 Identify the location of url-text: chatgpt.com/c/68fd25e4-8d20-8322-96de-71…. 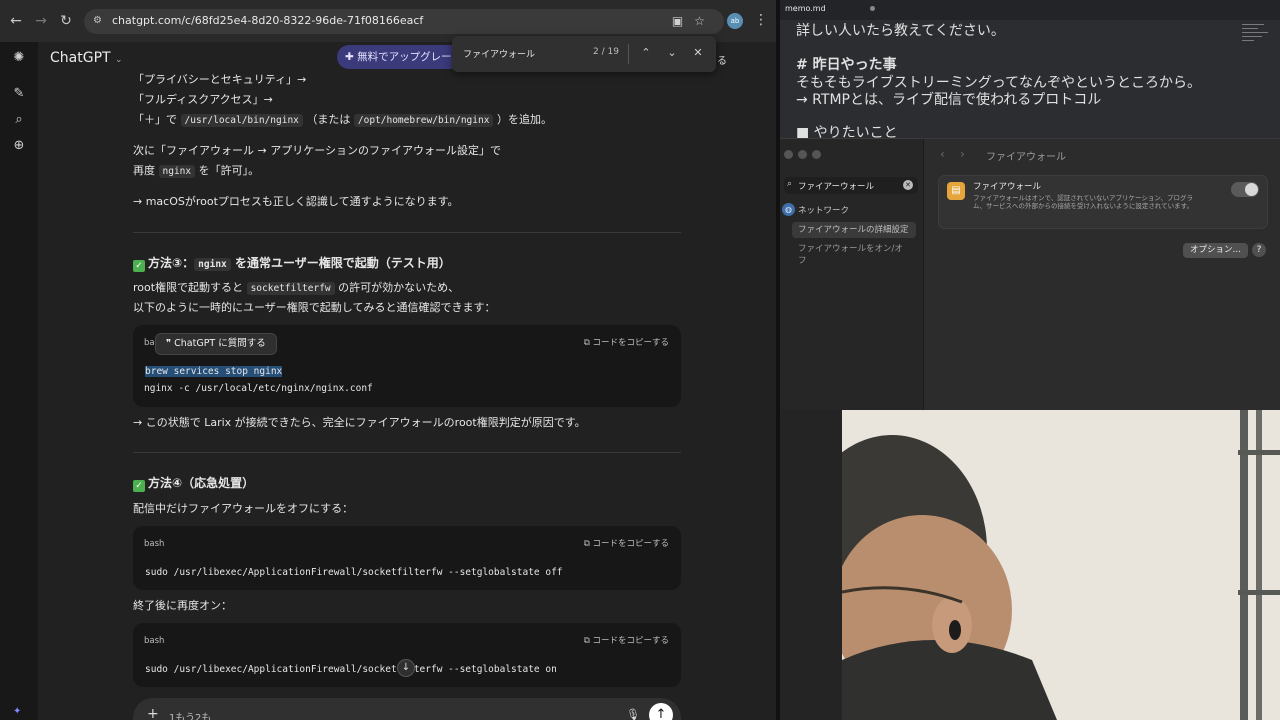
(267, 20).